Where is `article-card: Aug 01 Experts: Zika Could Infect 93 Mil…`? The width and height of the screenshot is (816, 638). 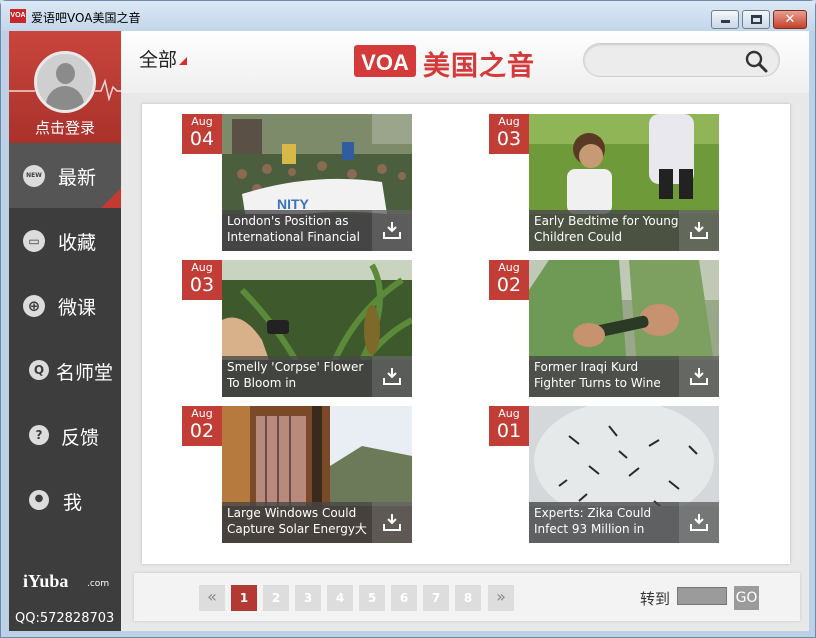
article-card: Aug 01 Experts: Zika Could Infect 93 Mil… is located at coordinates (604, 474).